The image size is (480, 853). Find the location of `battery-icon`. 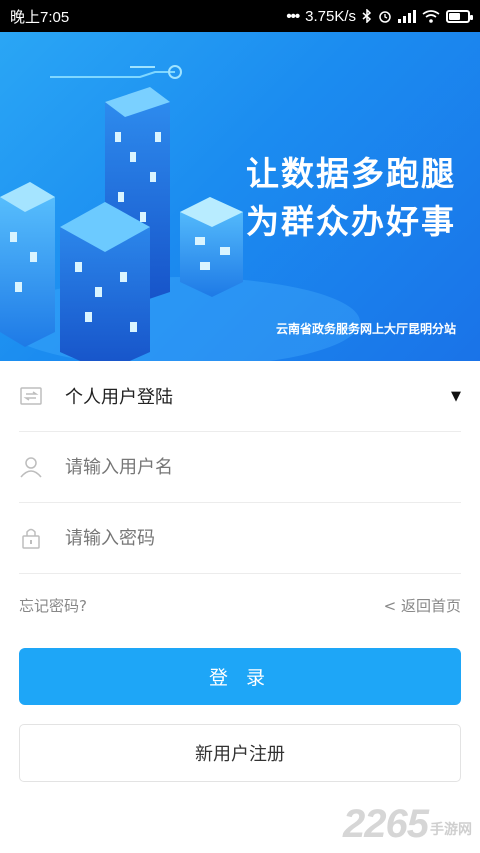

battery-icon is located at coordinates (459, 16).